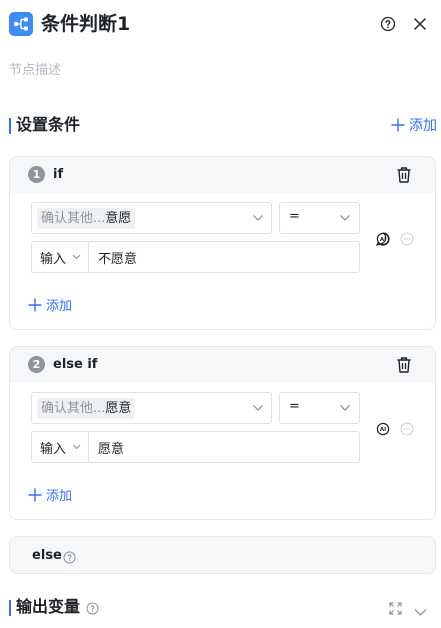  Describe the element at coordinates (58, 174) in the screenshot. I see `condition-label: if` at that location.